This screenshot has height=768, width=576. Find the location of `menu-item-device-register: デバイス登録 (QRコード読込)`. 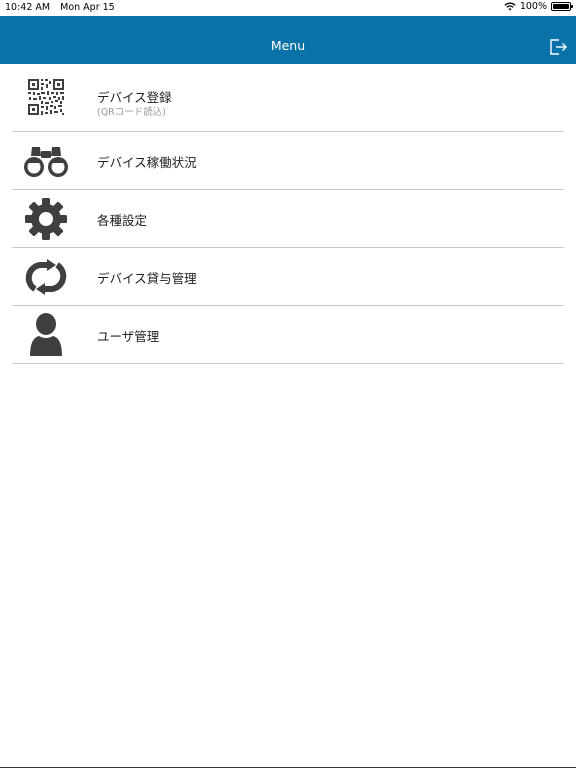

menu-item-device-register: デバイス登録 (QRコード読込) is located at coordinates (288, 98).